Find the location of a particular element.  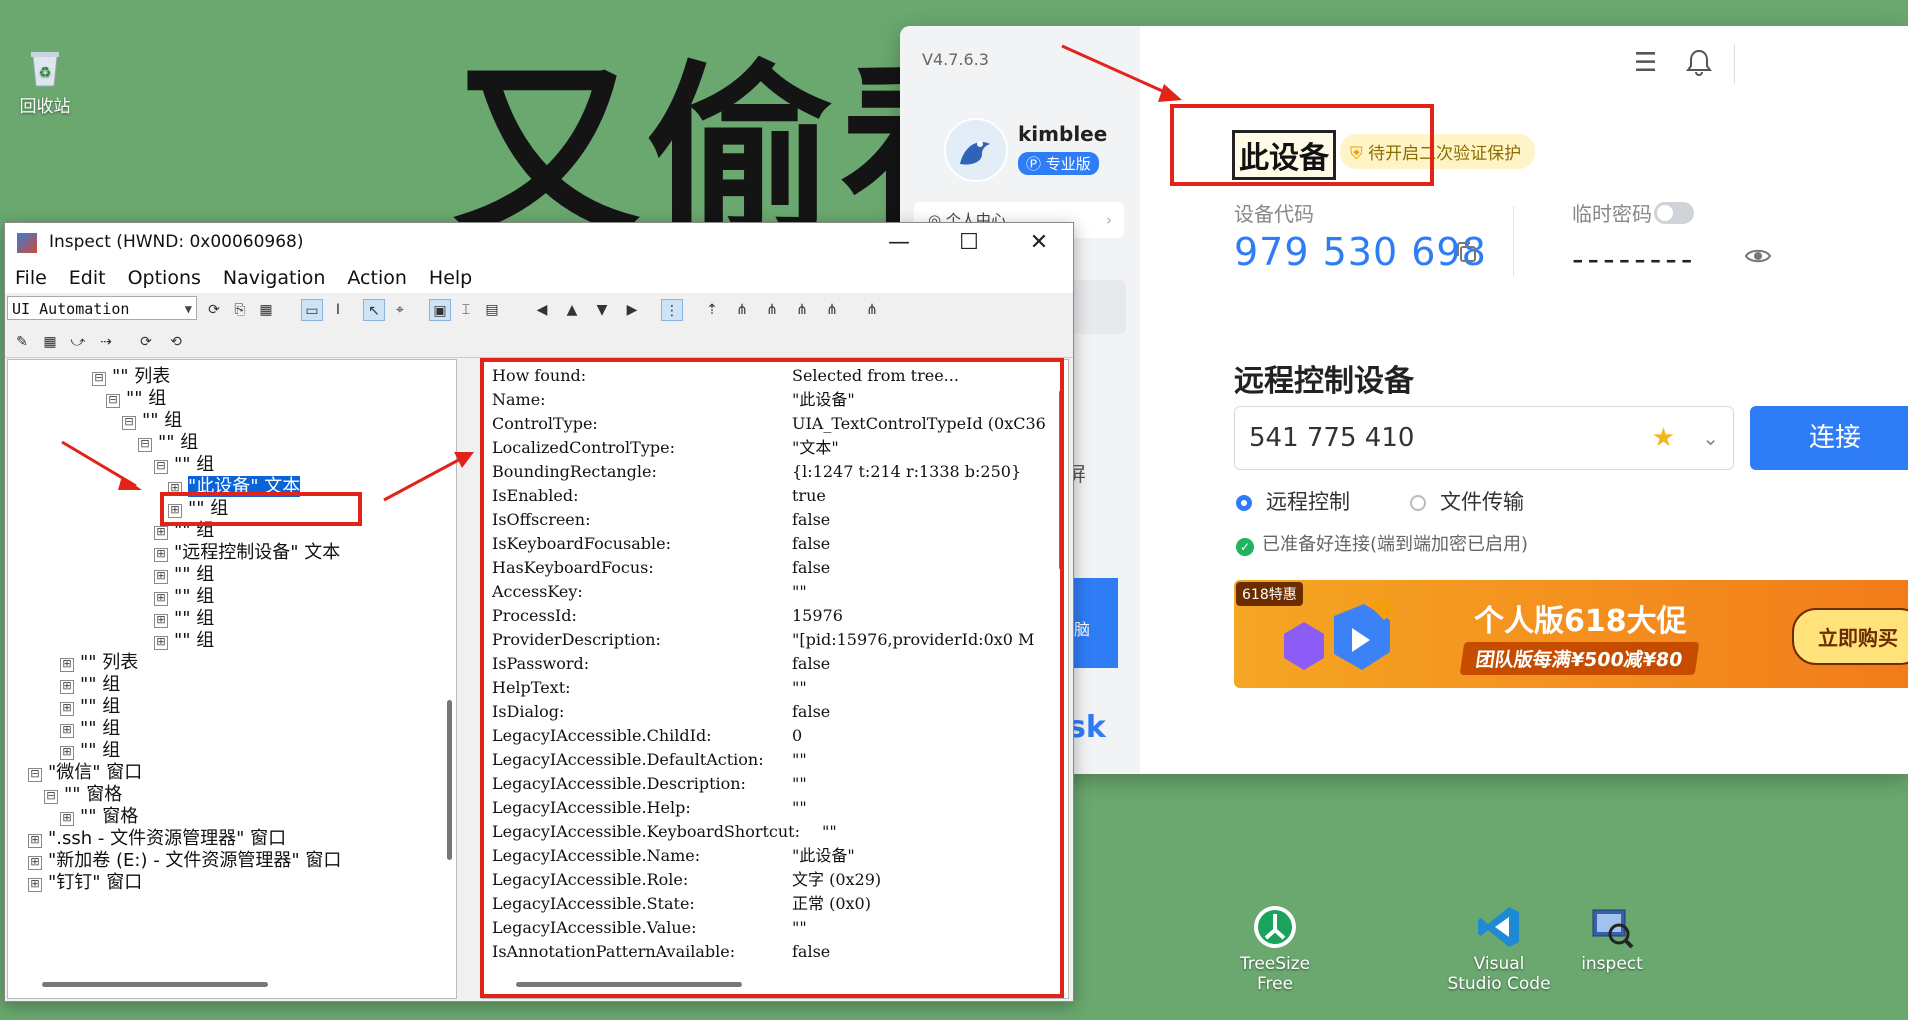

copy-icon is located at coordinates (1465, 251).